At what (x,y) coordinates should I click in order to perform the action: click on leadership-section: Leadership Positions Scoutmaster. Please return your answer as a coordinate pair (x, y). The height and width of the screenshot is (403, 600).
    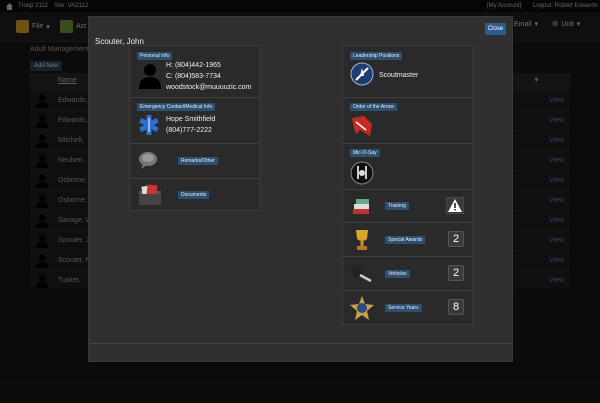
    Looking at the image, I should click on (407, 72).